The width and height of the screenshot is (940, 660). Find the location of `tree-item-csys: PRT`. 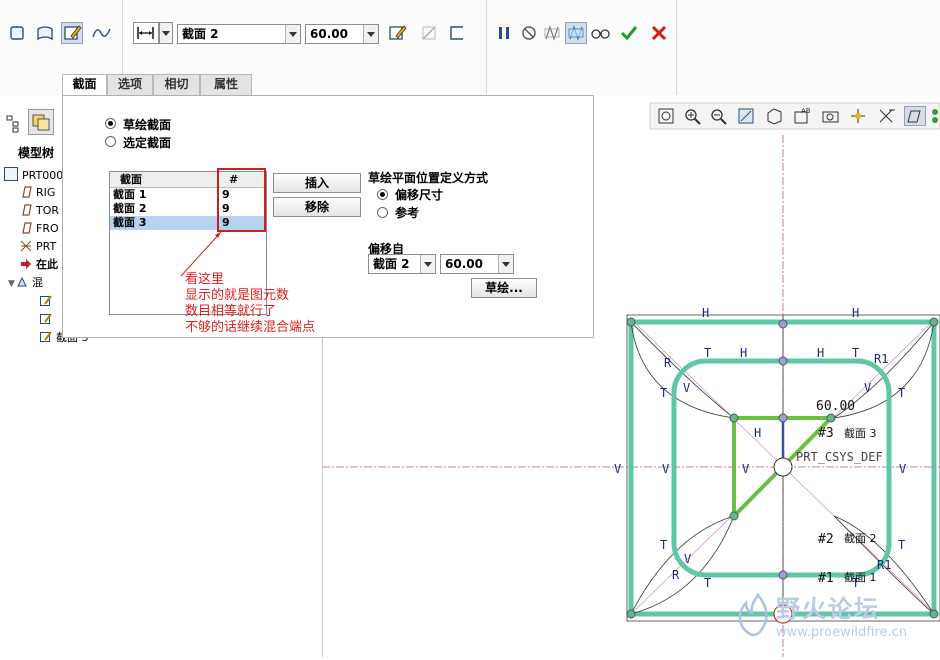

tree-item-csys: PRT is located at coordinates (38, 247).